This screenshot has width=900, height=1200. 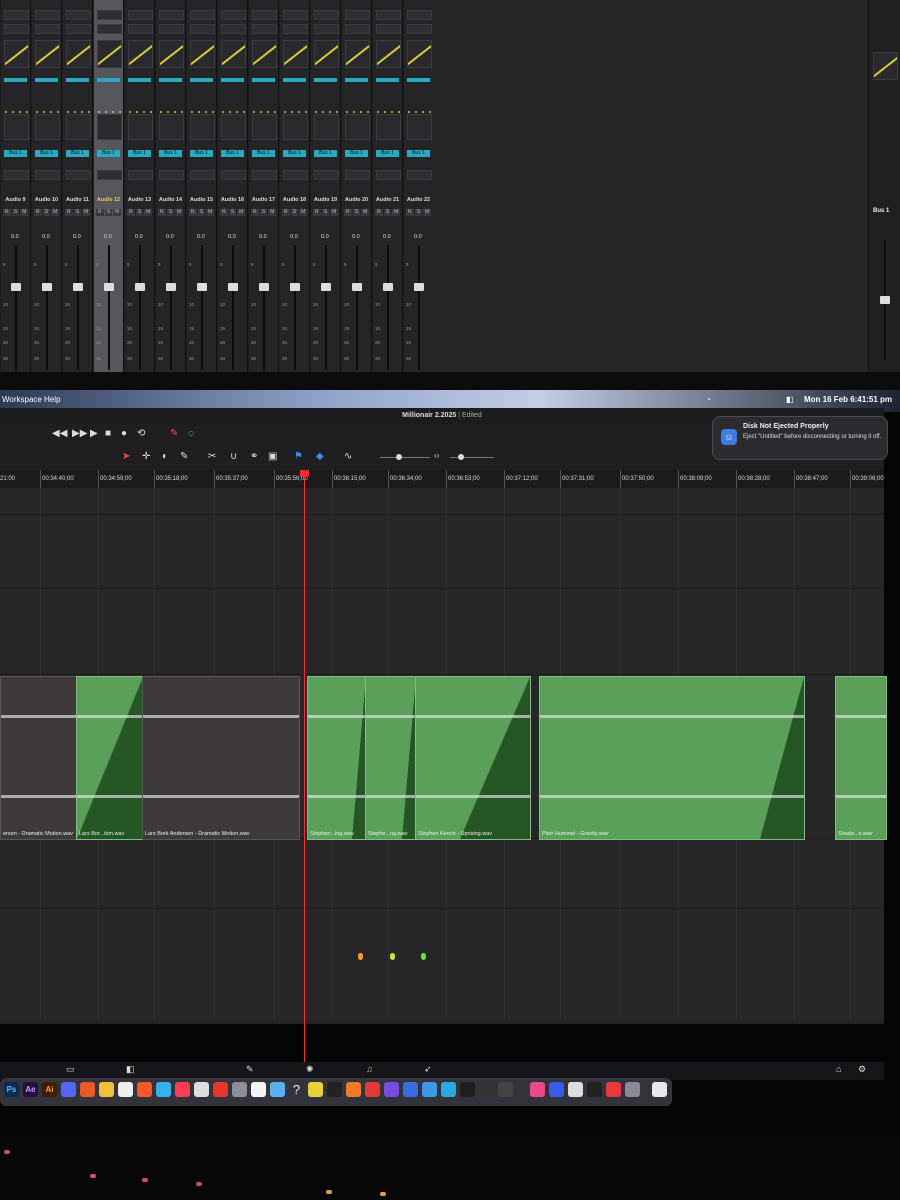 What do you see at coordinates (472, 457) in the screenshot?
I see `horizontal-zoom-track` at bounding box center [472, 457].